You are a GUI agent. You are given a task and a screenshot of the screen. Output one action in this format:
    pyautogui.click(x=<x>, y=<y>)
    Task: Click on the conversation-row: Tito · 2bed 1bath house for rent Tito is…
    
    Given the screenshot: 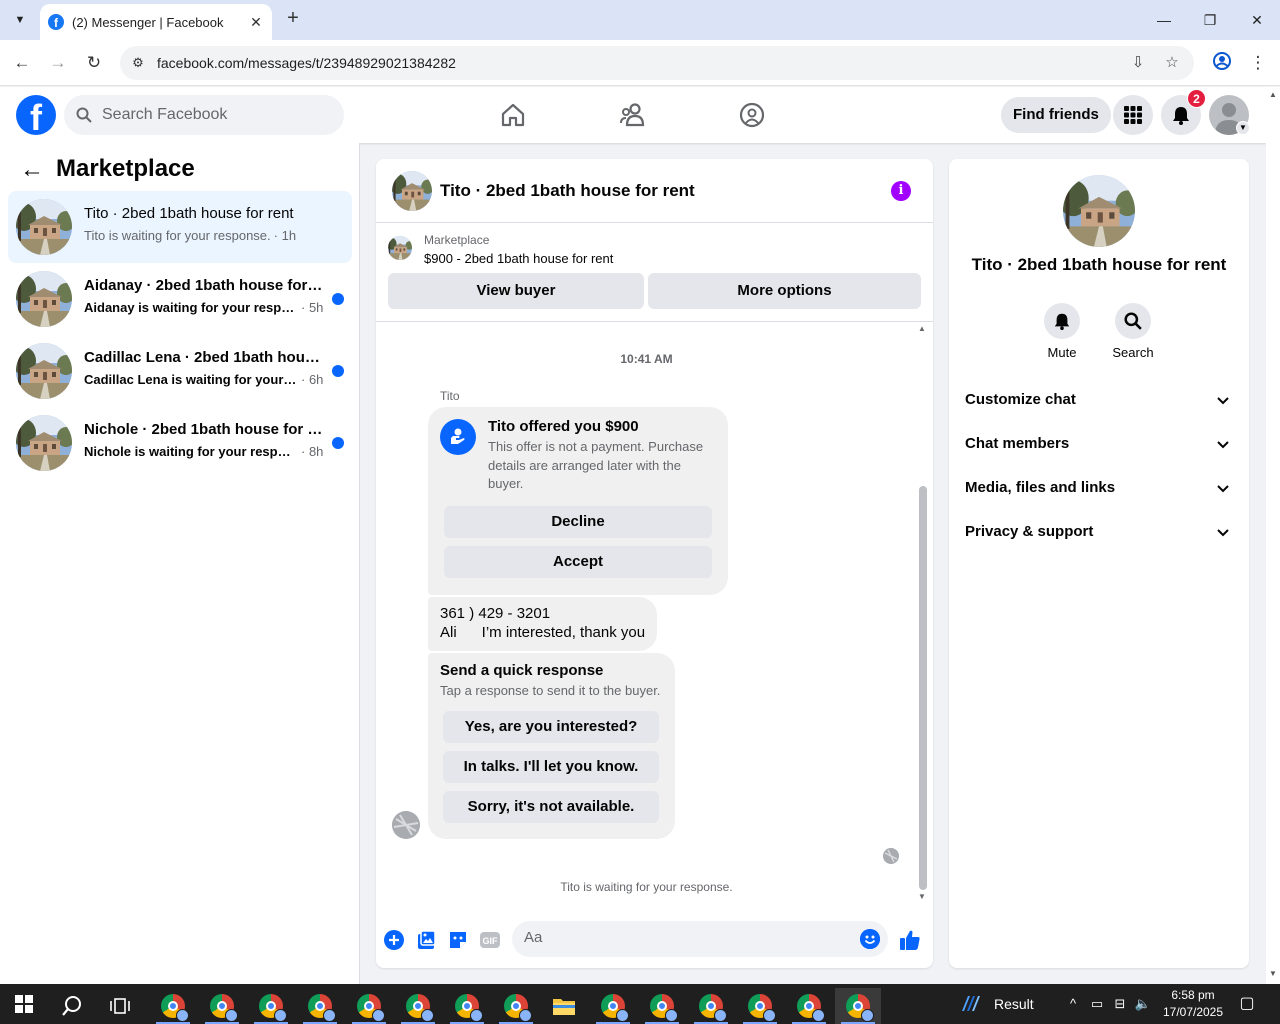 What is the action you would take?
    pyautogui.click(x=180, y=227)
    